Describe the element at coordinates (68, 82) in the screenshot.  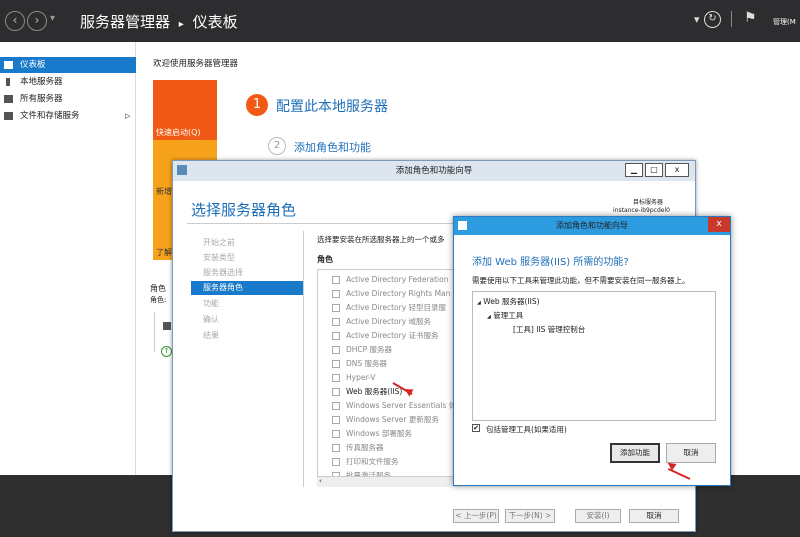
I see `sidebar-item-local-server: 本地服务器` at that location.